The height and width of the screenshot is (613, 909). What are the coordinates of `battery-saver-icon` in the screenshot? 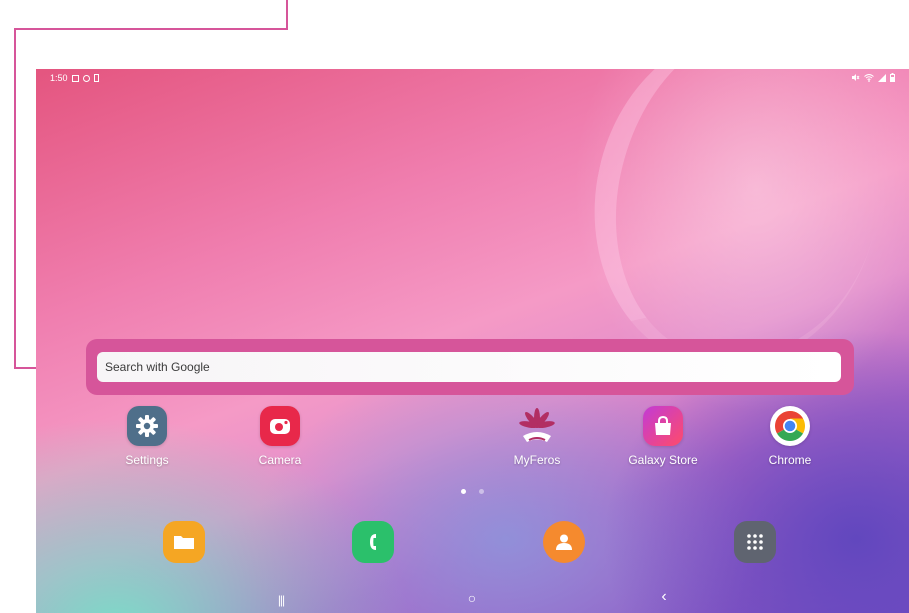 It's located at (96, 78).